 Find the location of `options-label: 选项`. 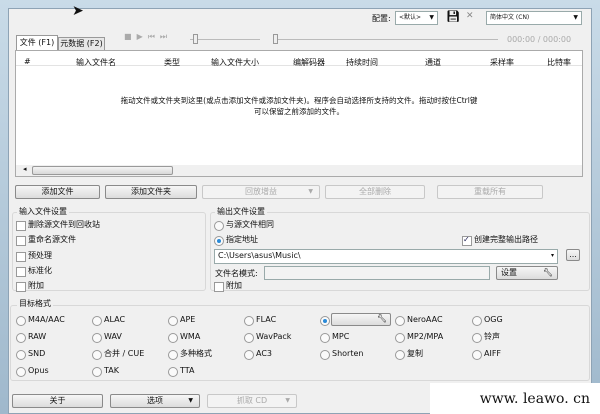

options-label: 选项 is located at coordinates (155, 400).